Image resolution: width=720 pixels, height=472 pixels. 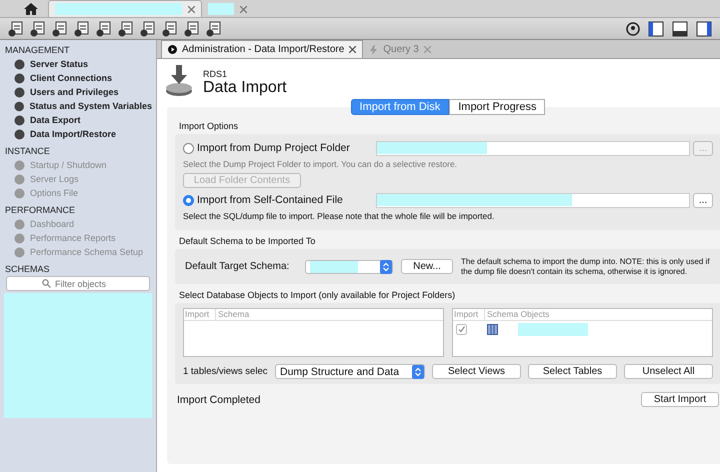 What do you see at coordinates (31, 9) in the screenshot?
I see `home-icon` at bounding box center [31, 9].